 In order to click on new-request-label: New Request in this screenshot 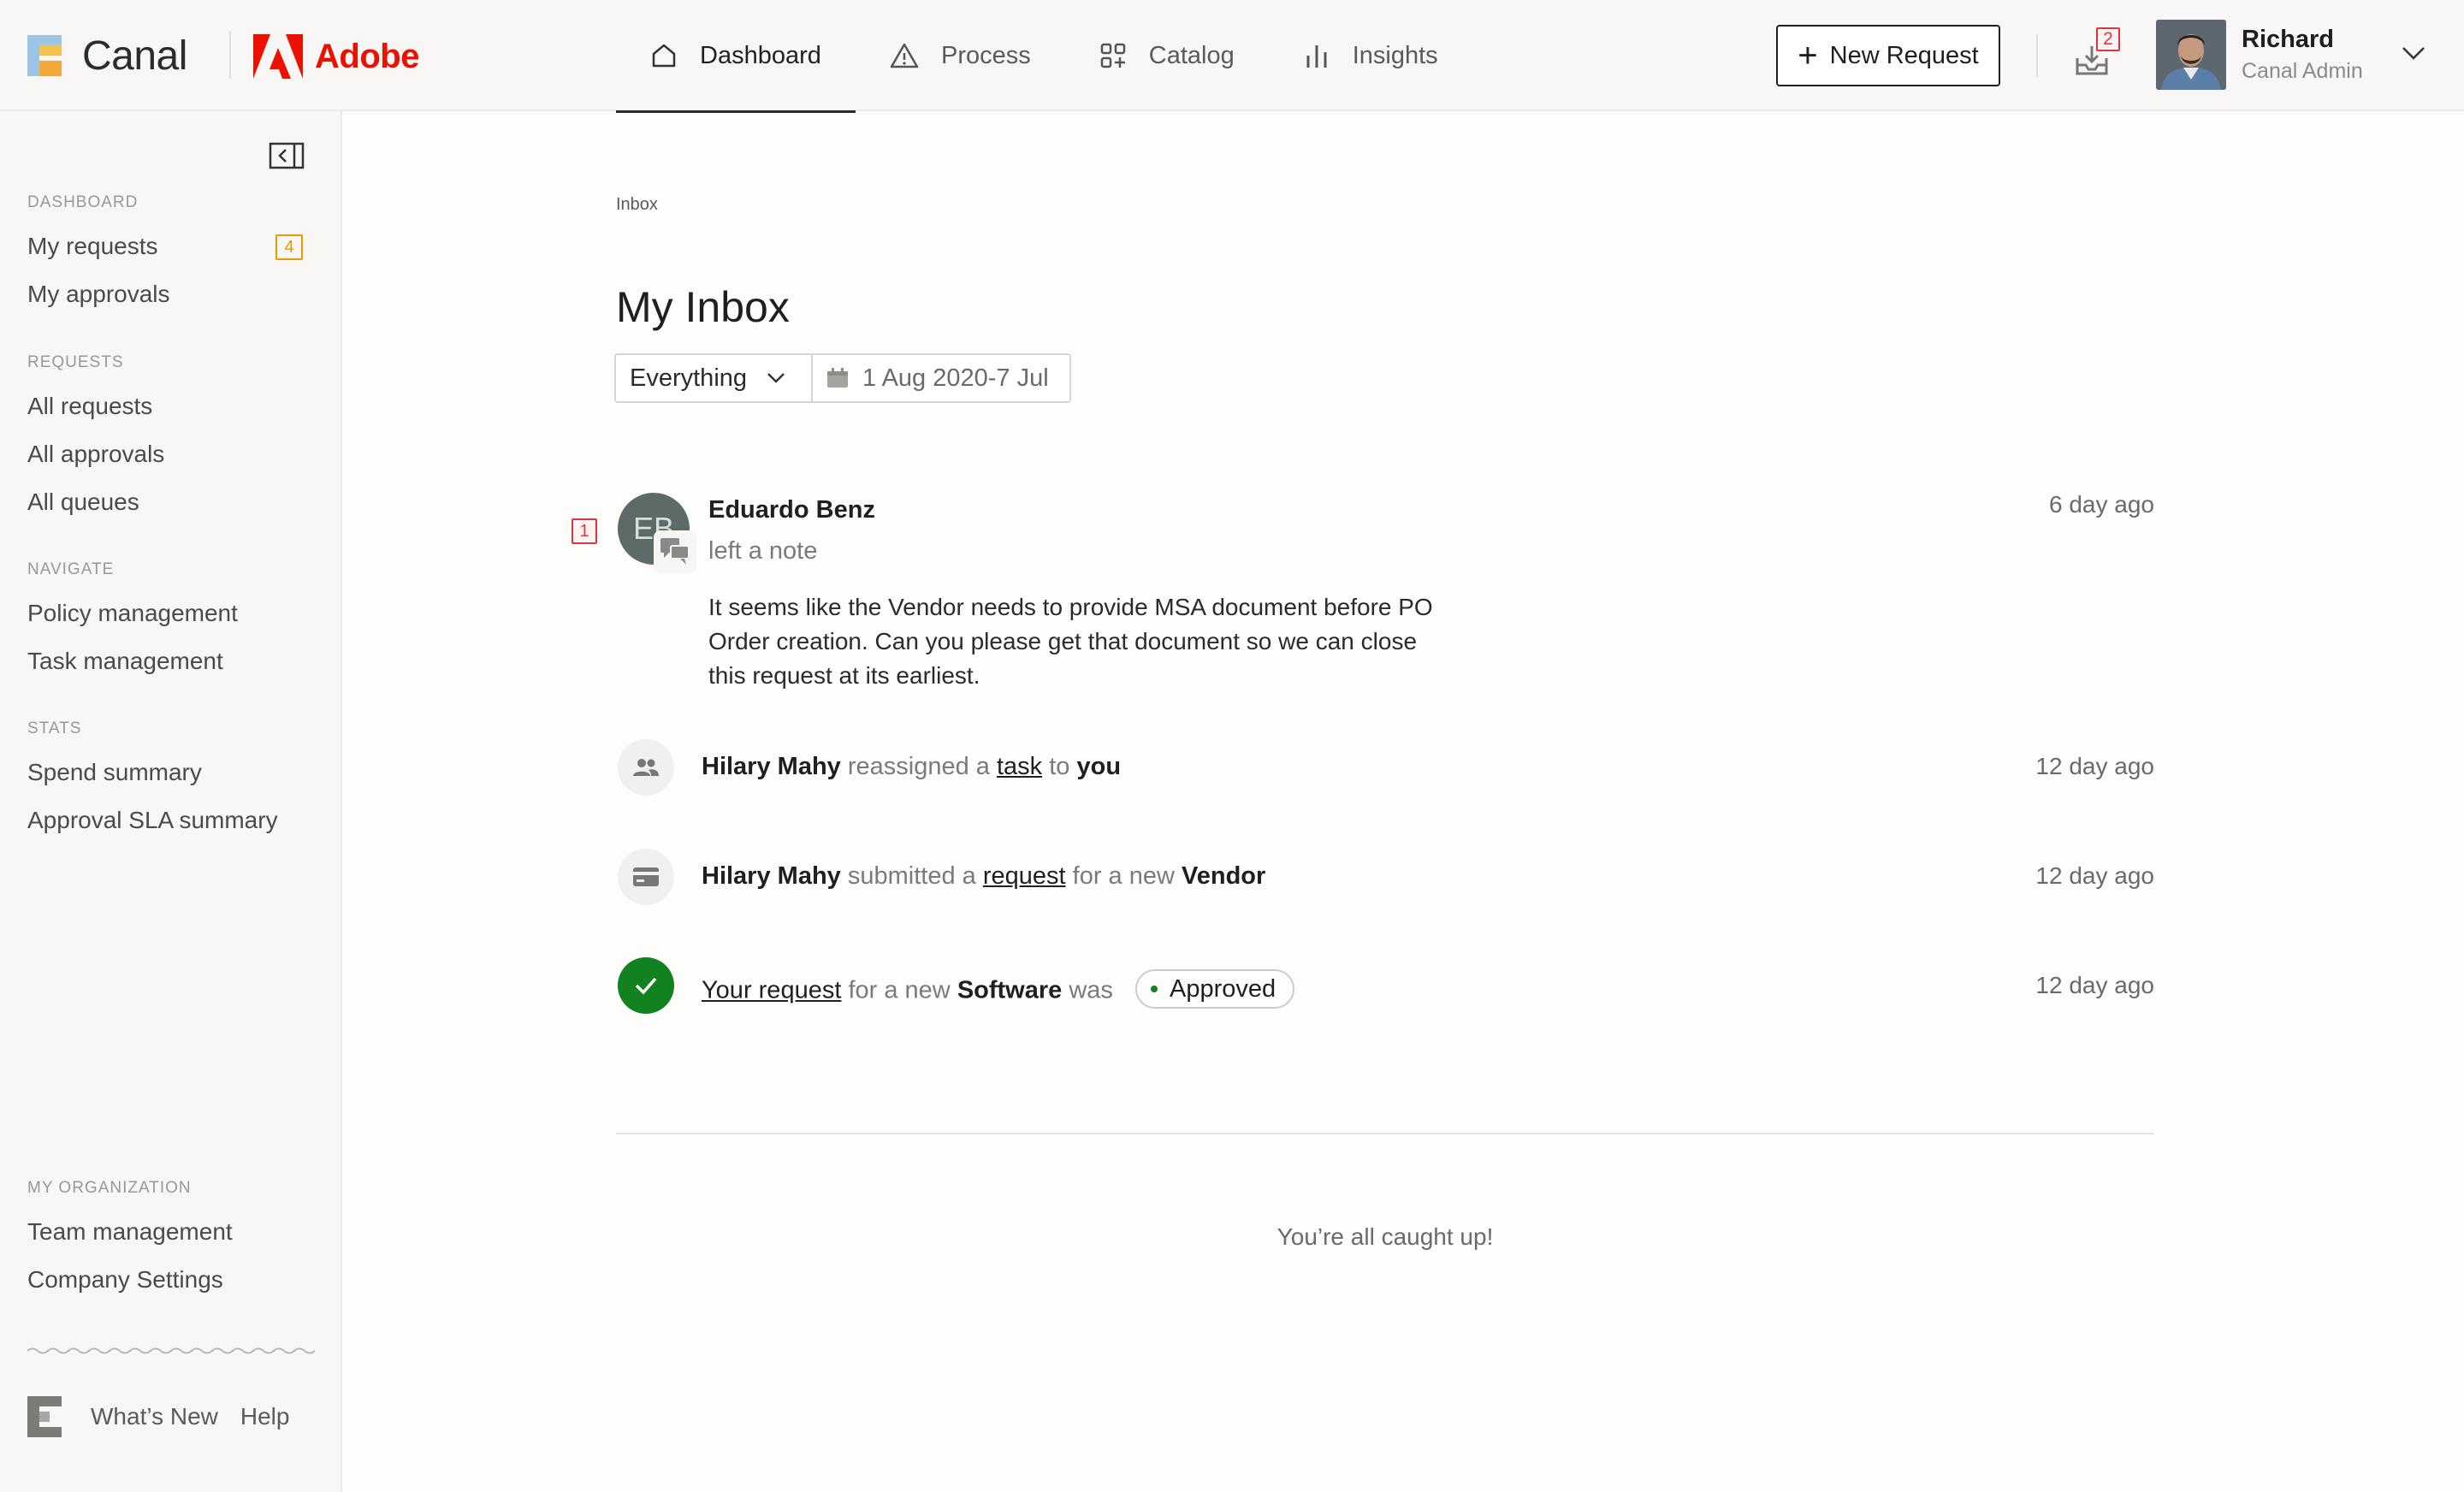, I will do `click(1904, 55)`.